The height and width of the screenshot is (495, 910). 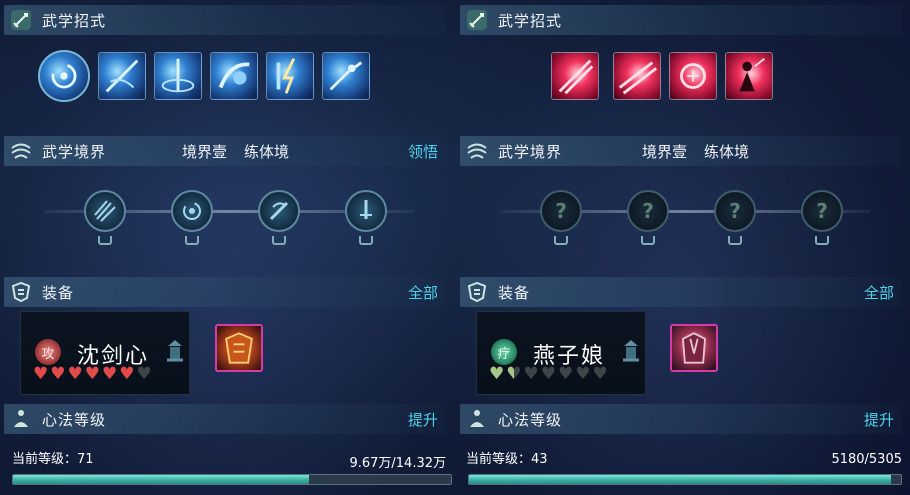 I want to click on healer-class-badge: 疗, so click(x=504, y=352).